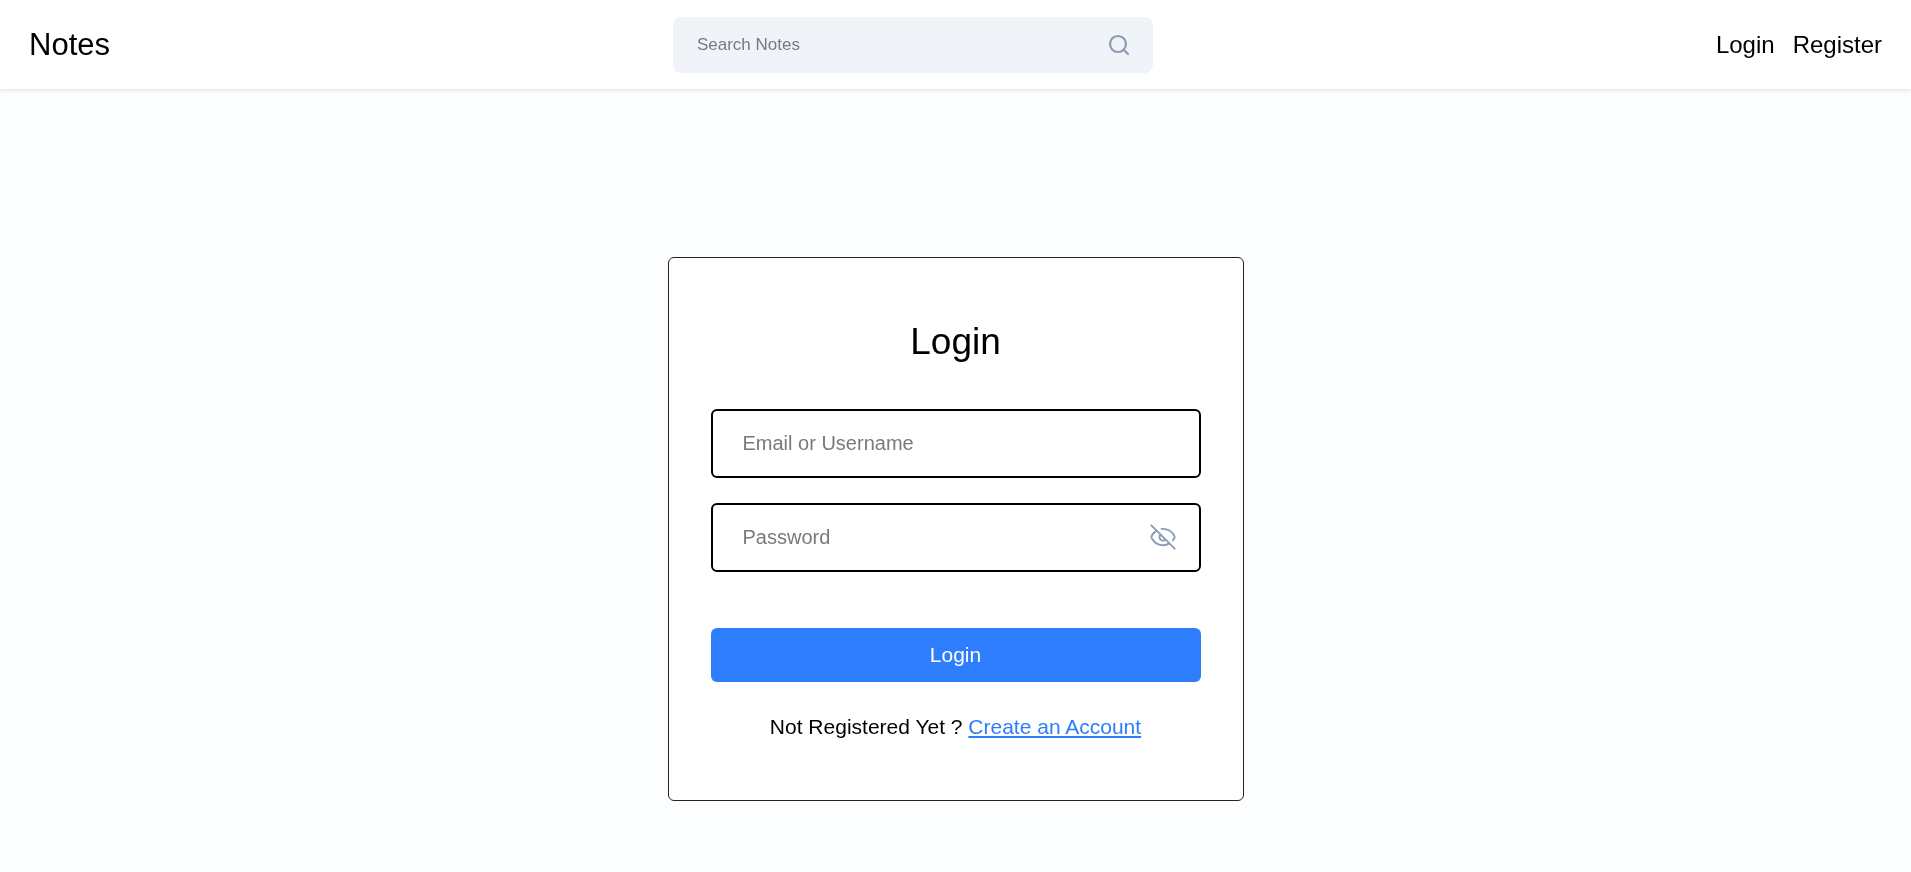 This screenshot has width=1911, height=872. What do you see at coordinates (69, 44) in the screenshot?
I see `app-logo: Notes` at bounding box center [69, 44].